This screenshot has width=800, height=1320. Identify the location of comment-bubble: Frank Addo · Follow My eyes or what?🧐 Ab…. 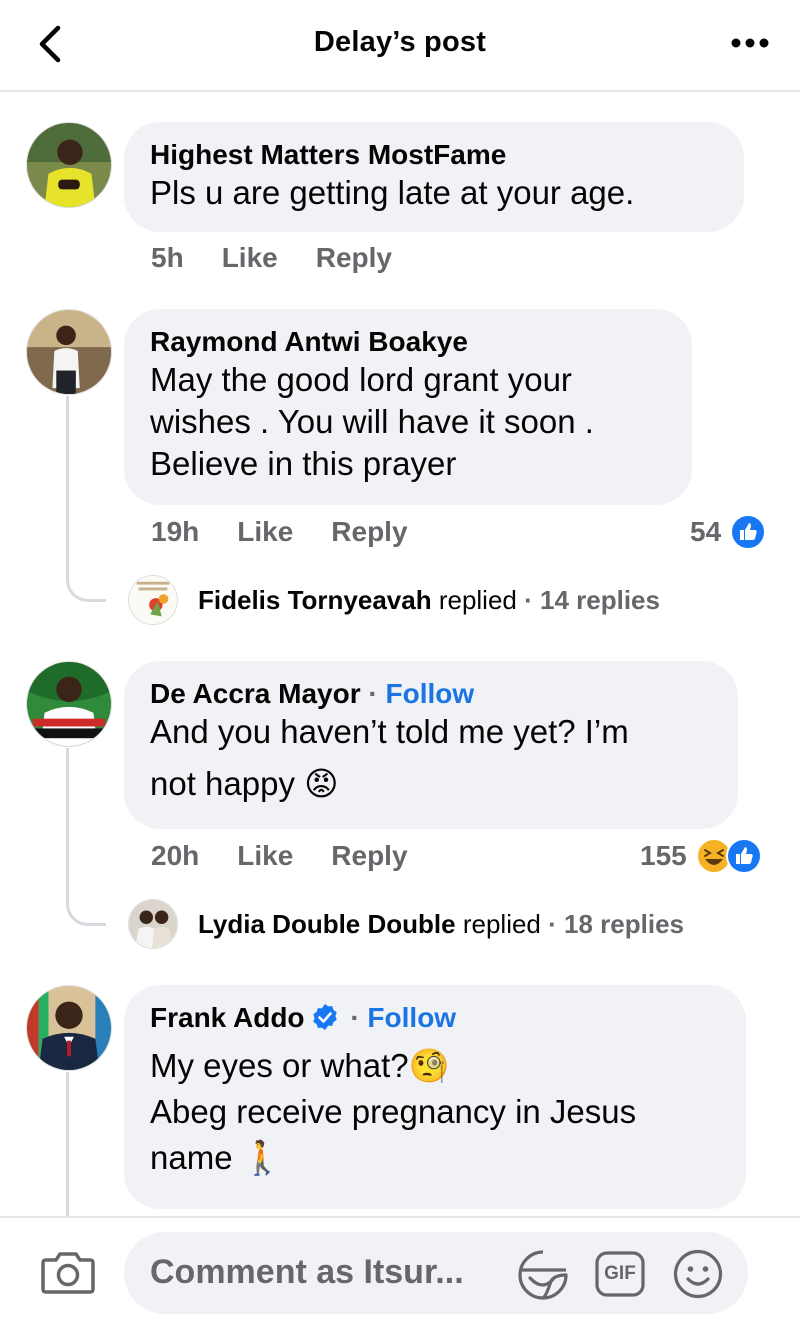
(435, 1097).